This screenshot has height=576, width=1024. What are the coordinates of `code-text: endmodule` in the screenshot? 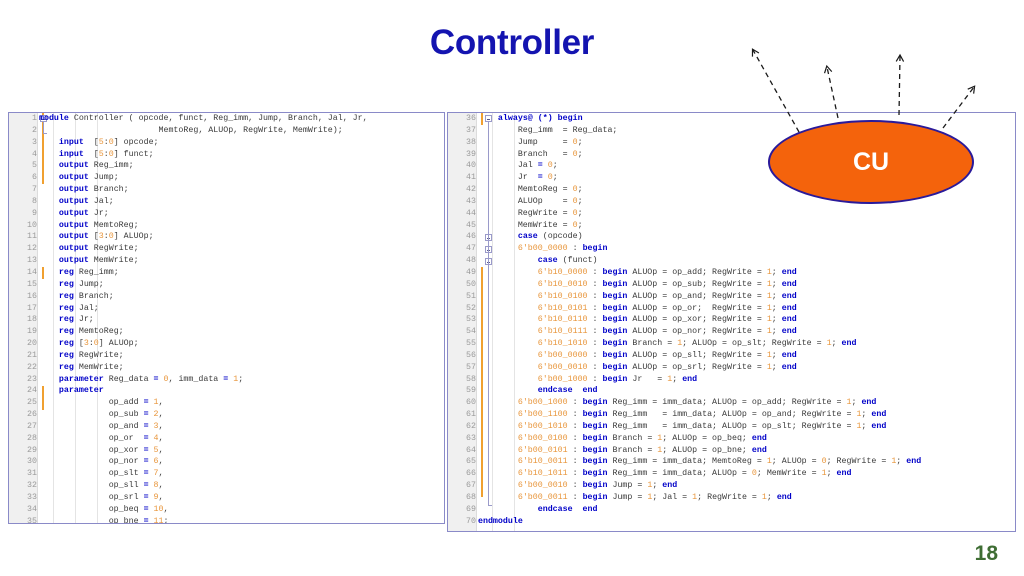 It's located at (500, 521).